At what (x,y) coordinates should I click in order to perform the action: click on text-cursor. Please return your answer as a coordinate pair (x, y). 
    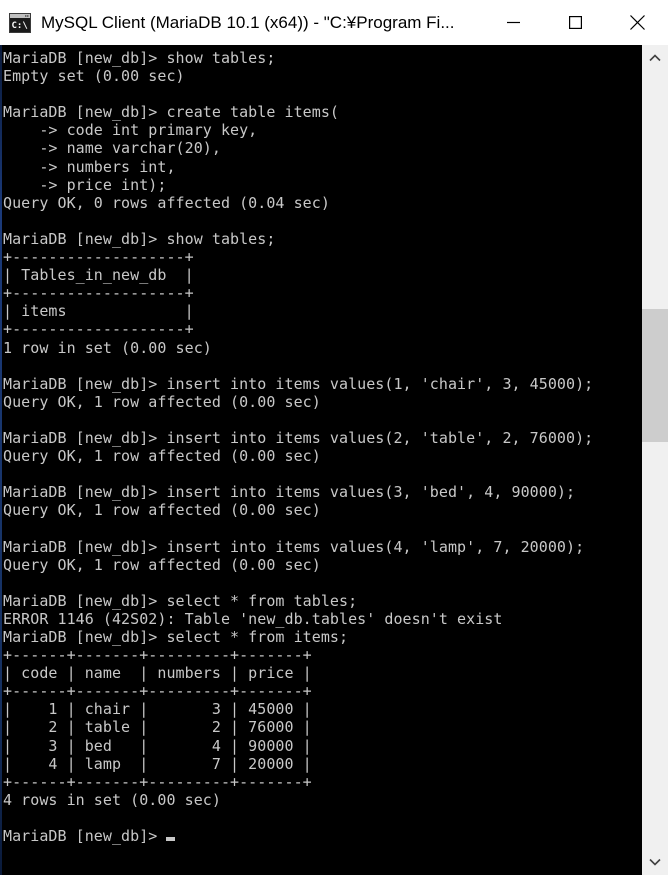
    Looking at the image, I should click on (171, 839).